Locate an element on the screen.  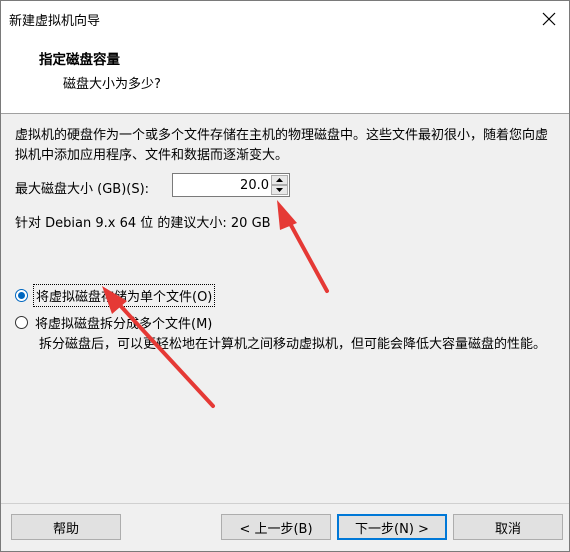
help-button: 帮助 is located at coordinates (66, 527).